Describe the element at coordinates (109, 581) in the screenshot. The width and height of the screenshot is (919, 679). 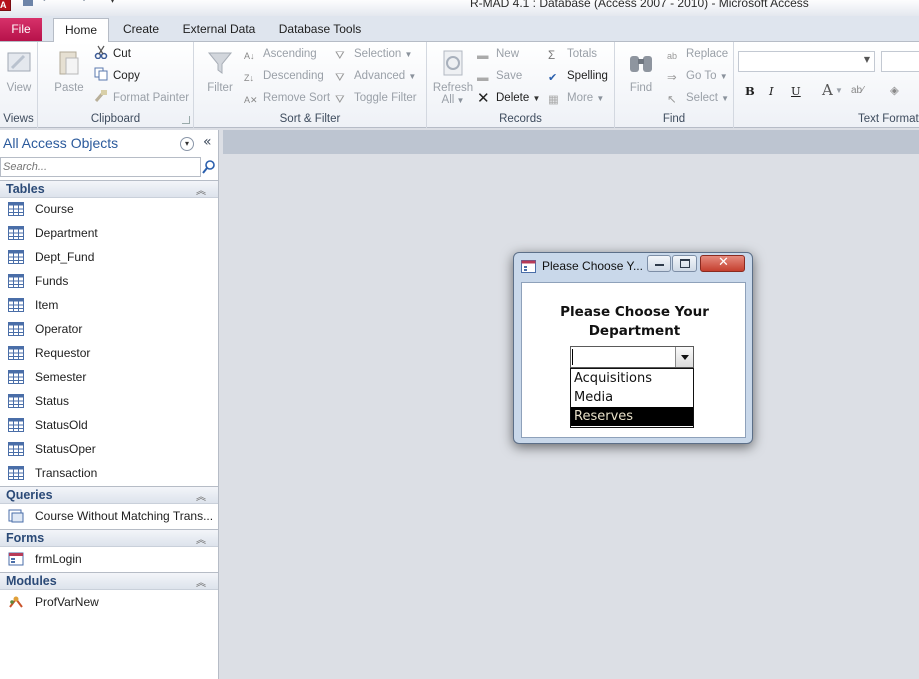
I see `section-header-modules: Modules ︽` at that location.